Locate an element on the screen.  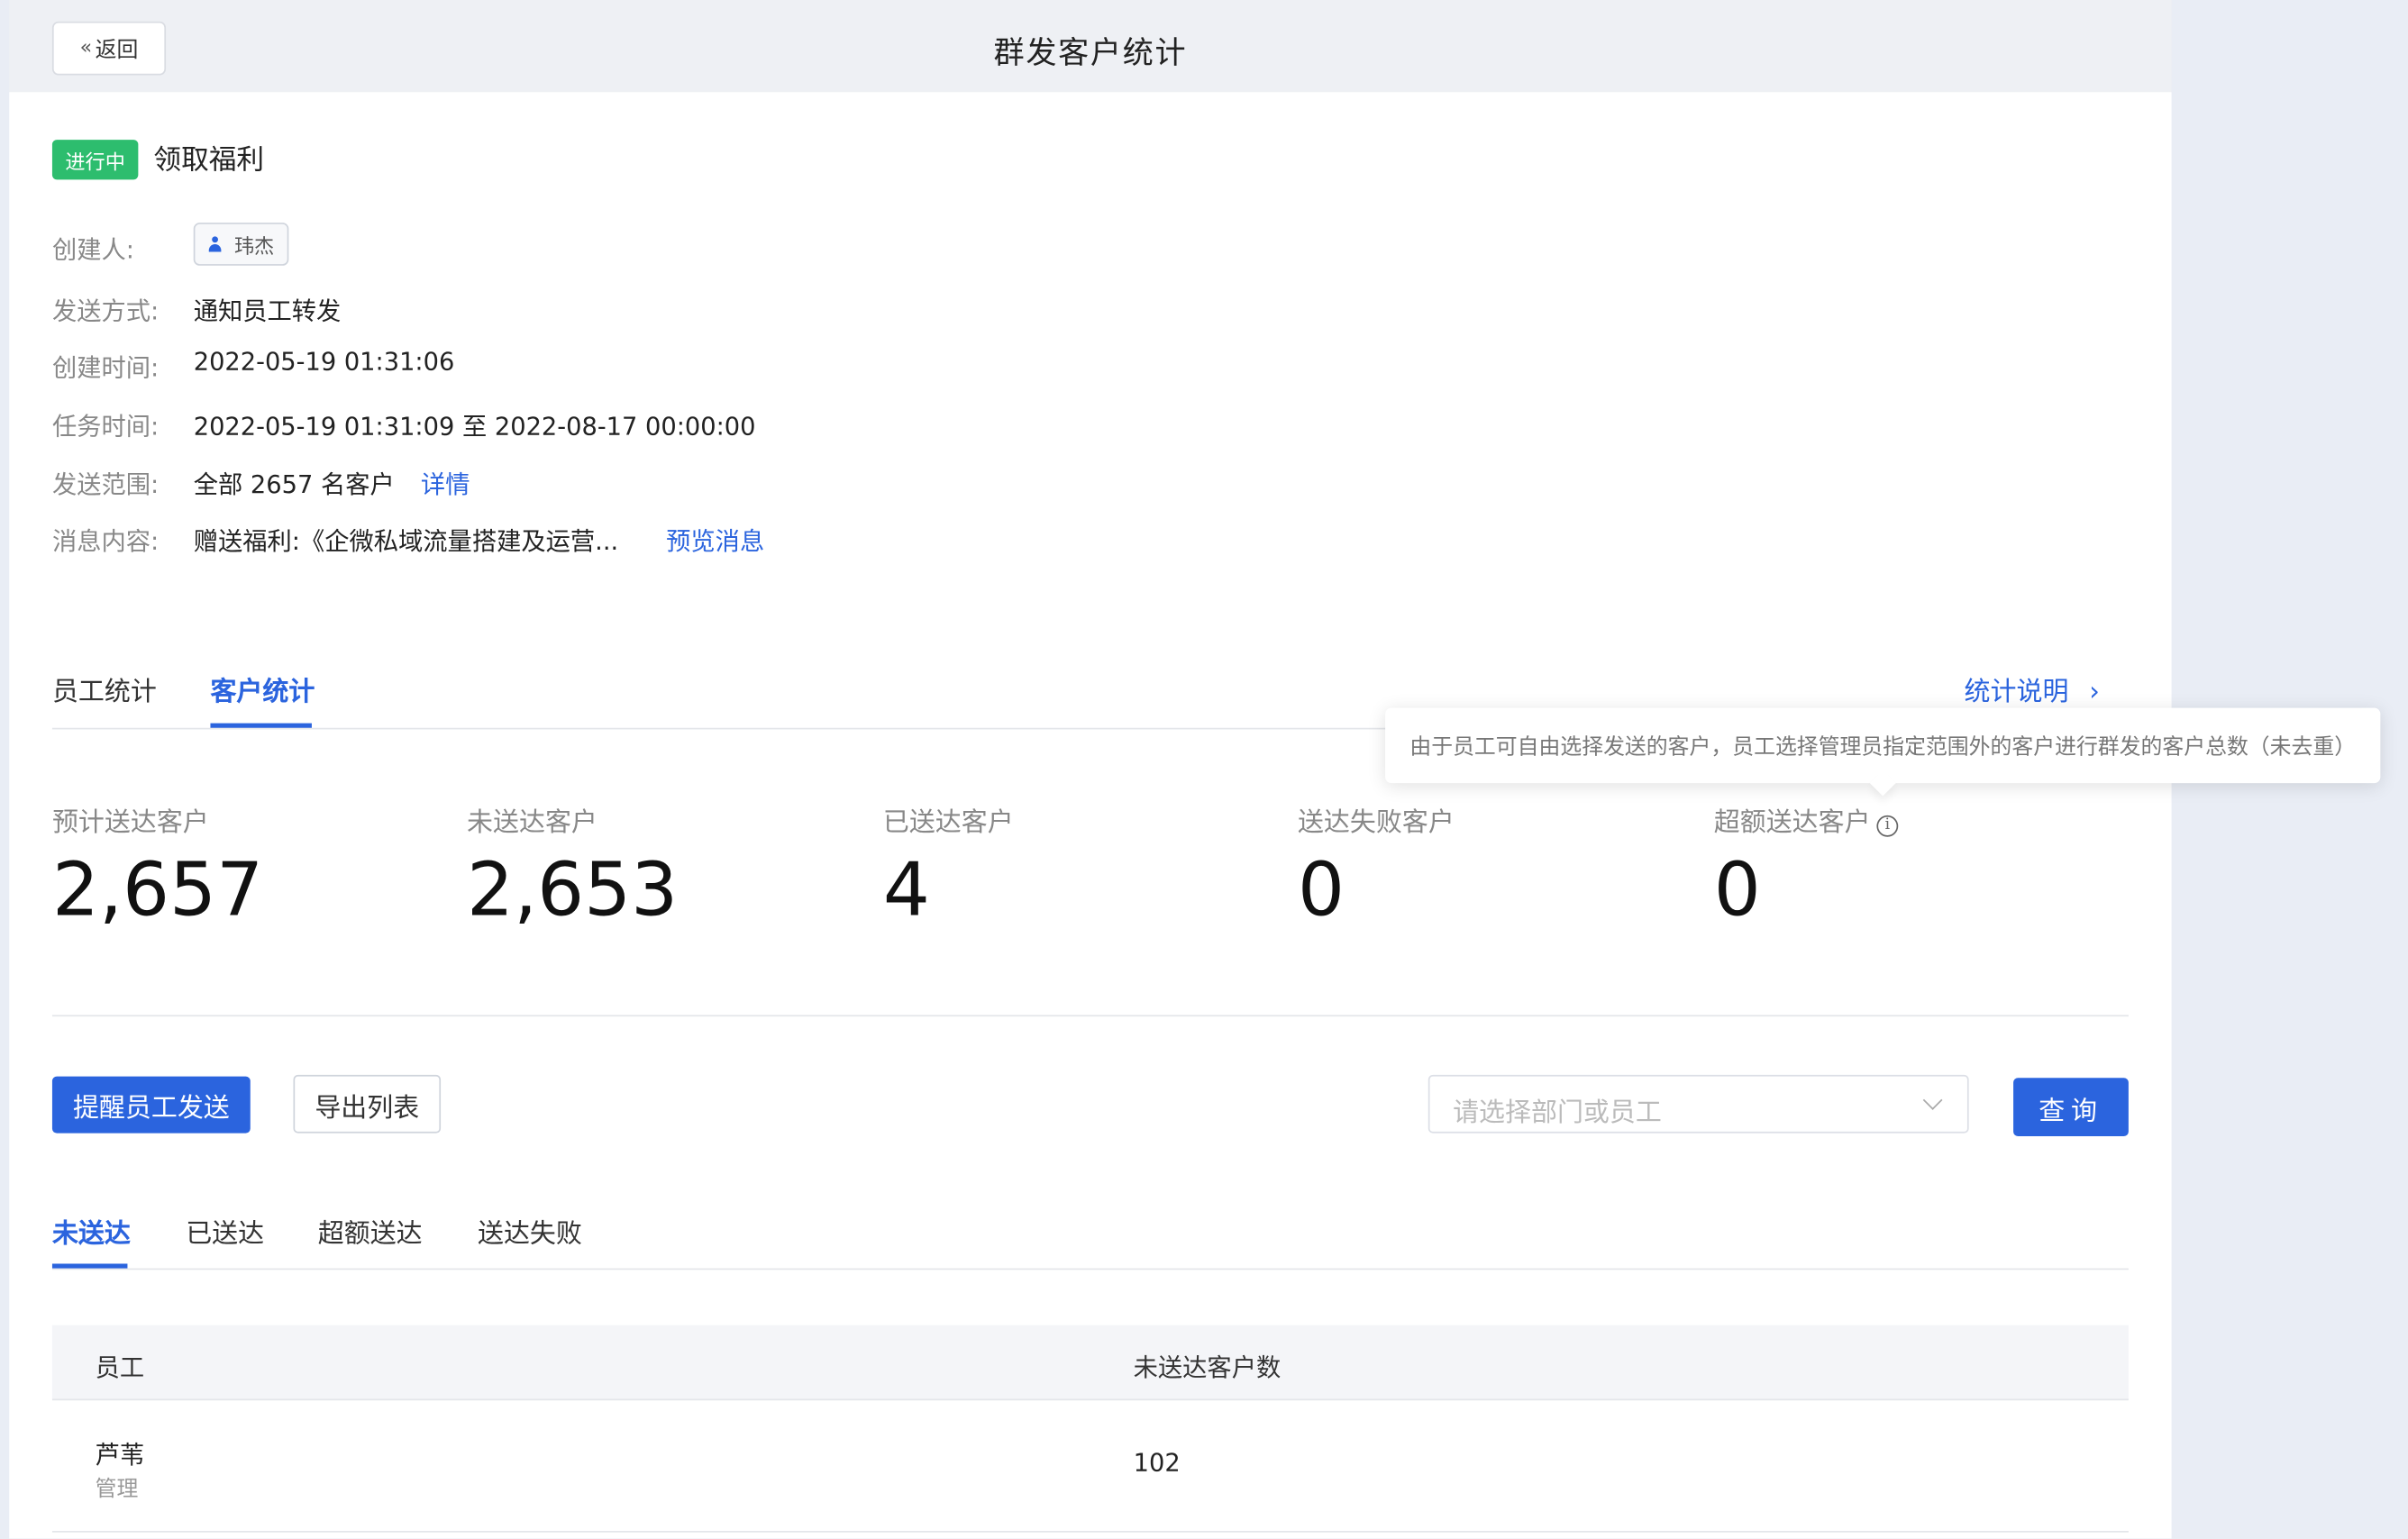
stat-label-excess: 超额送达客户 i is located at coordinates (1806, 819).